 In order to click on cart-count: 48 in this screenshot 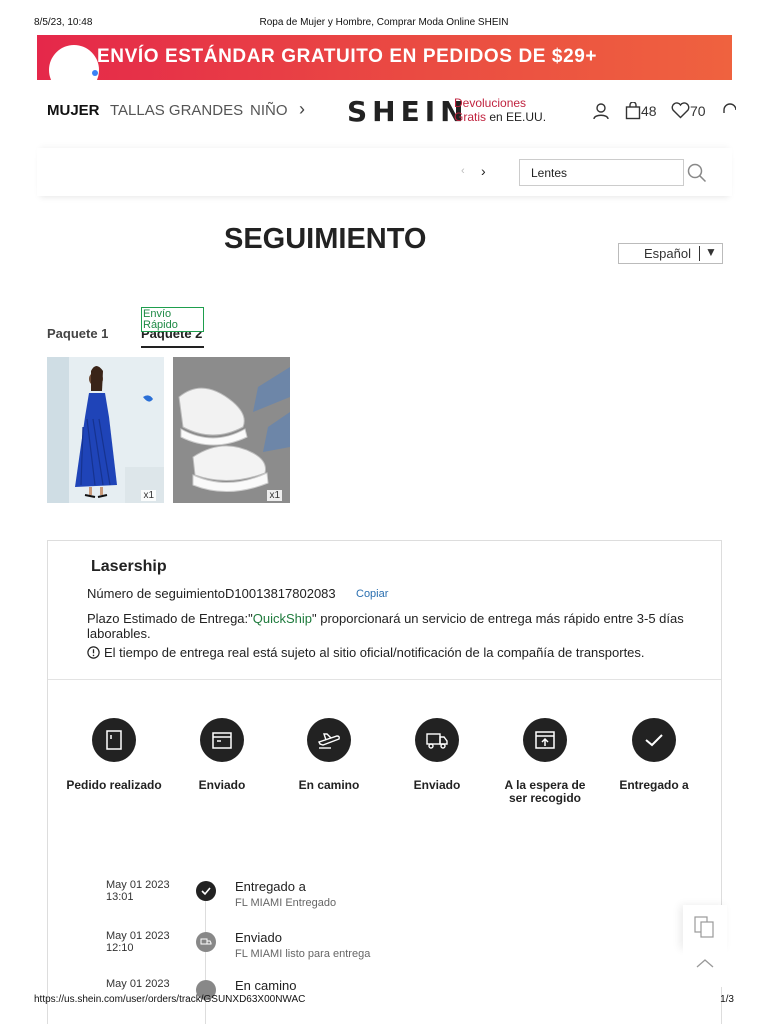, I will do `click(649, 111)`.